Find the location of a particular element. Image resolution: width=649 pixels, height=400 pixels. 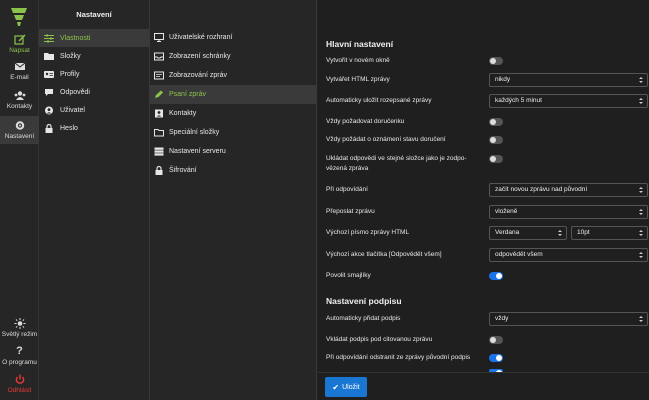

section-ui: Uživatelské rozhraní is located at coordinates (233, 37).